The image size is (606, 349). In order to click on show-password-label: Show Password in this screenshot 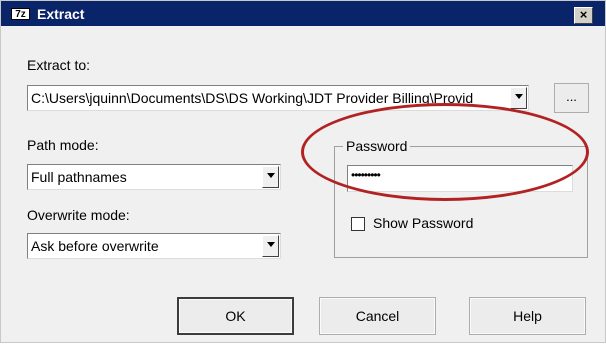, I will do `click(423, 223)`.